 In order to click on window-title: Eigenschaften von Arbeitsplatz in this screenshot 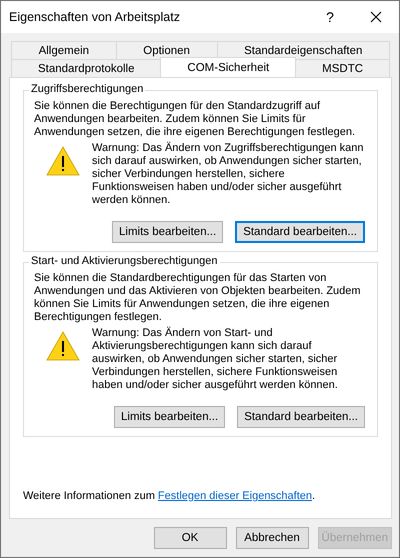, I will do `click(95, 17)`.